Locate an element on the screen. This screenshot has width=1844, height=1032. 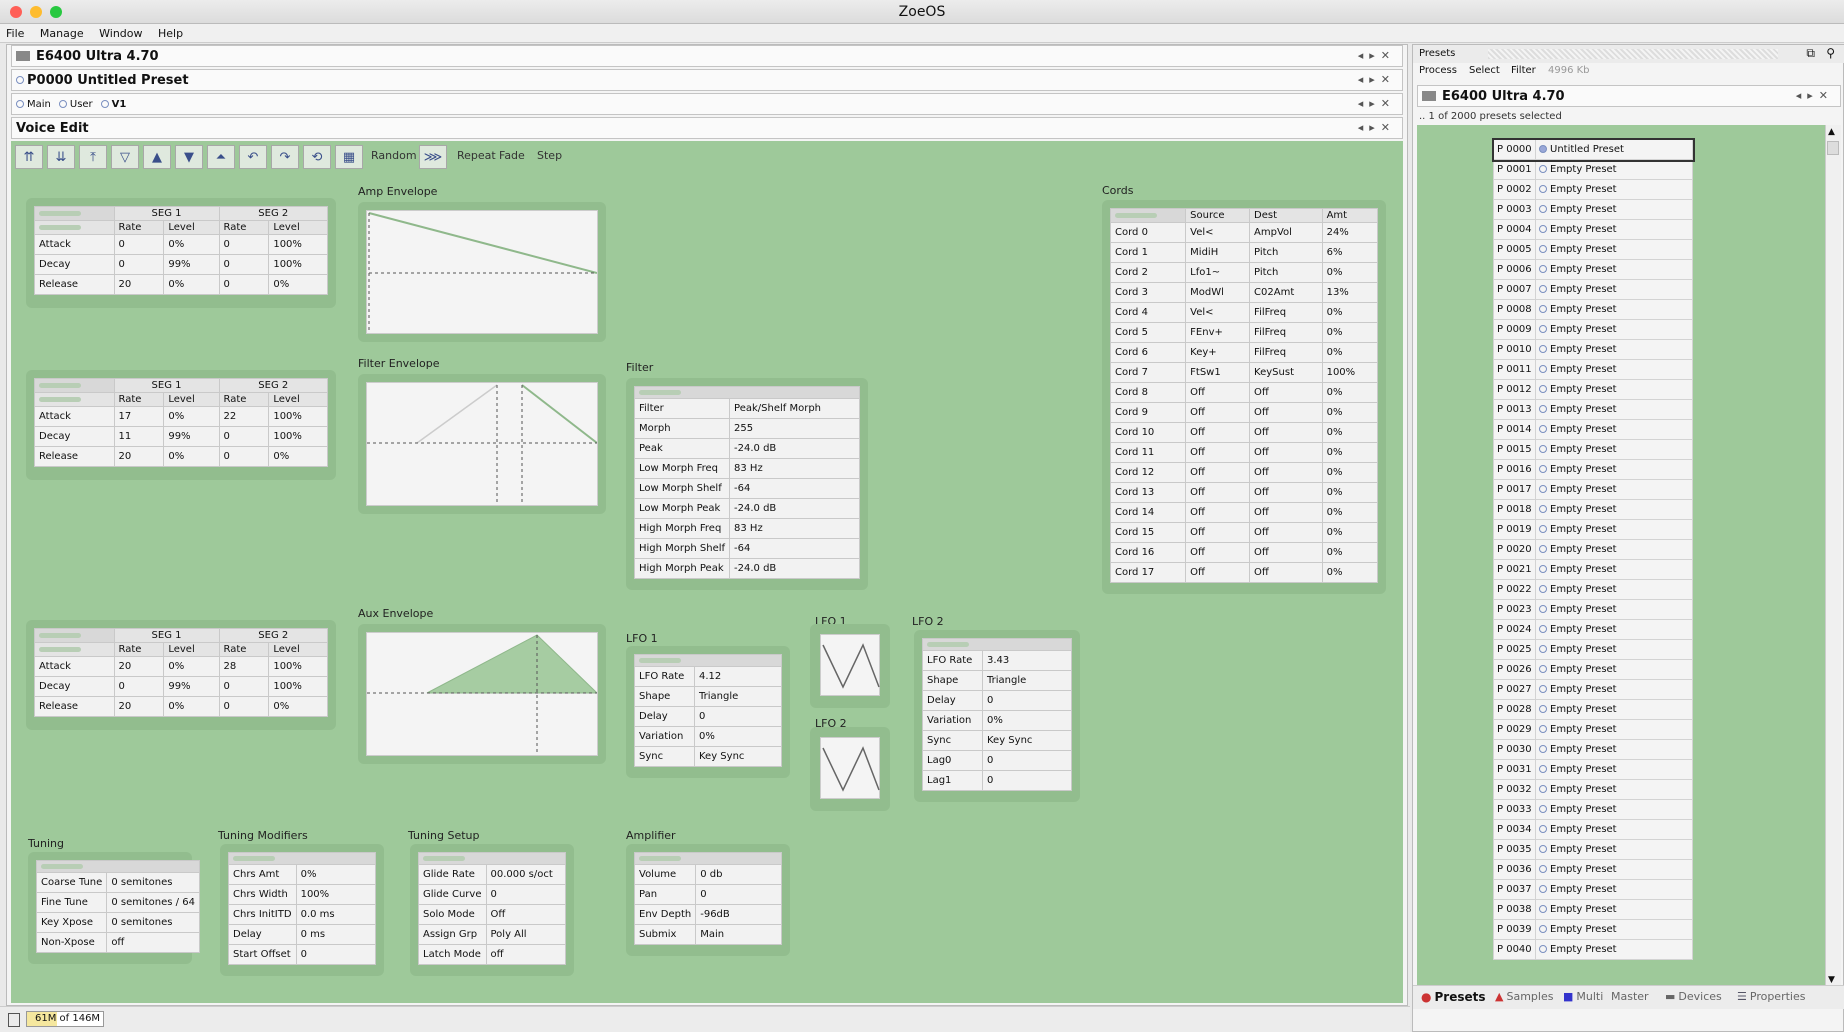
voice-edit-nav-controls: ◂▸✕ is located at coordinates (1377, 127).